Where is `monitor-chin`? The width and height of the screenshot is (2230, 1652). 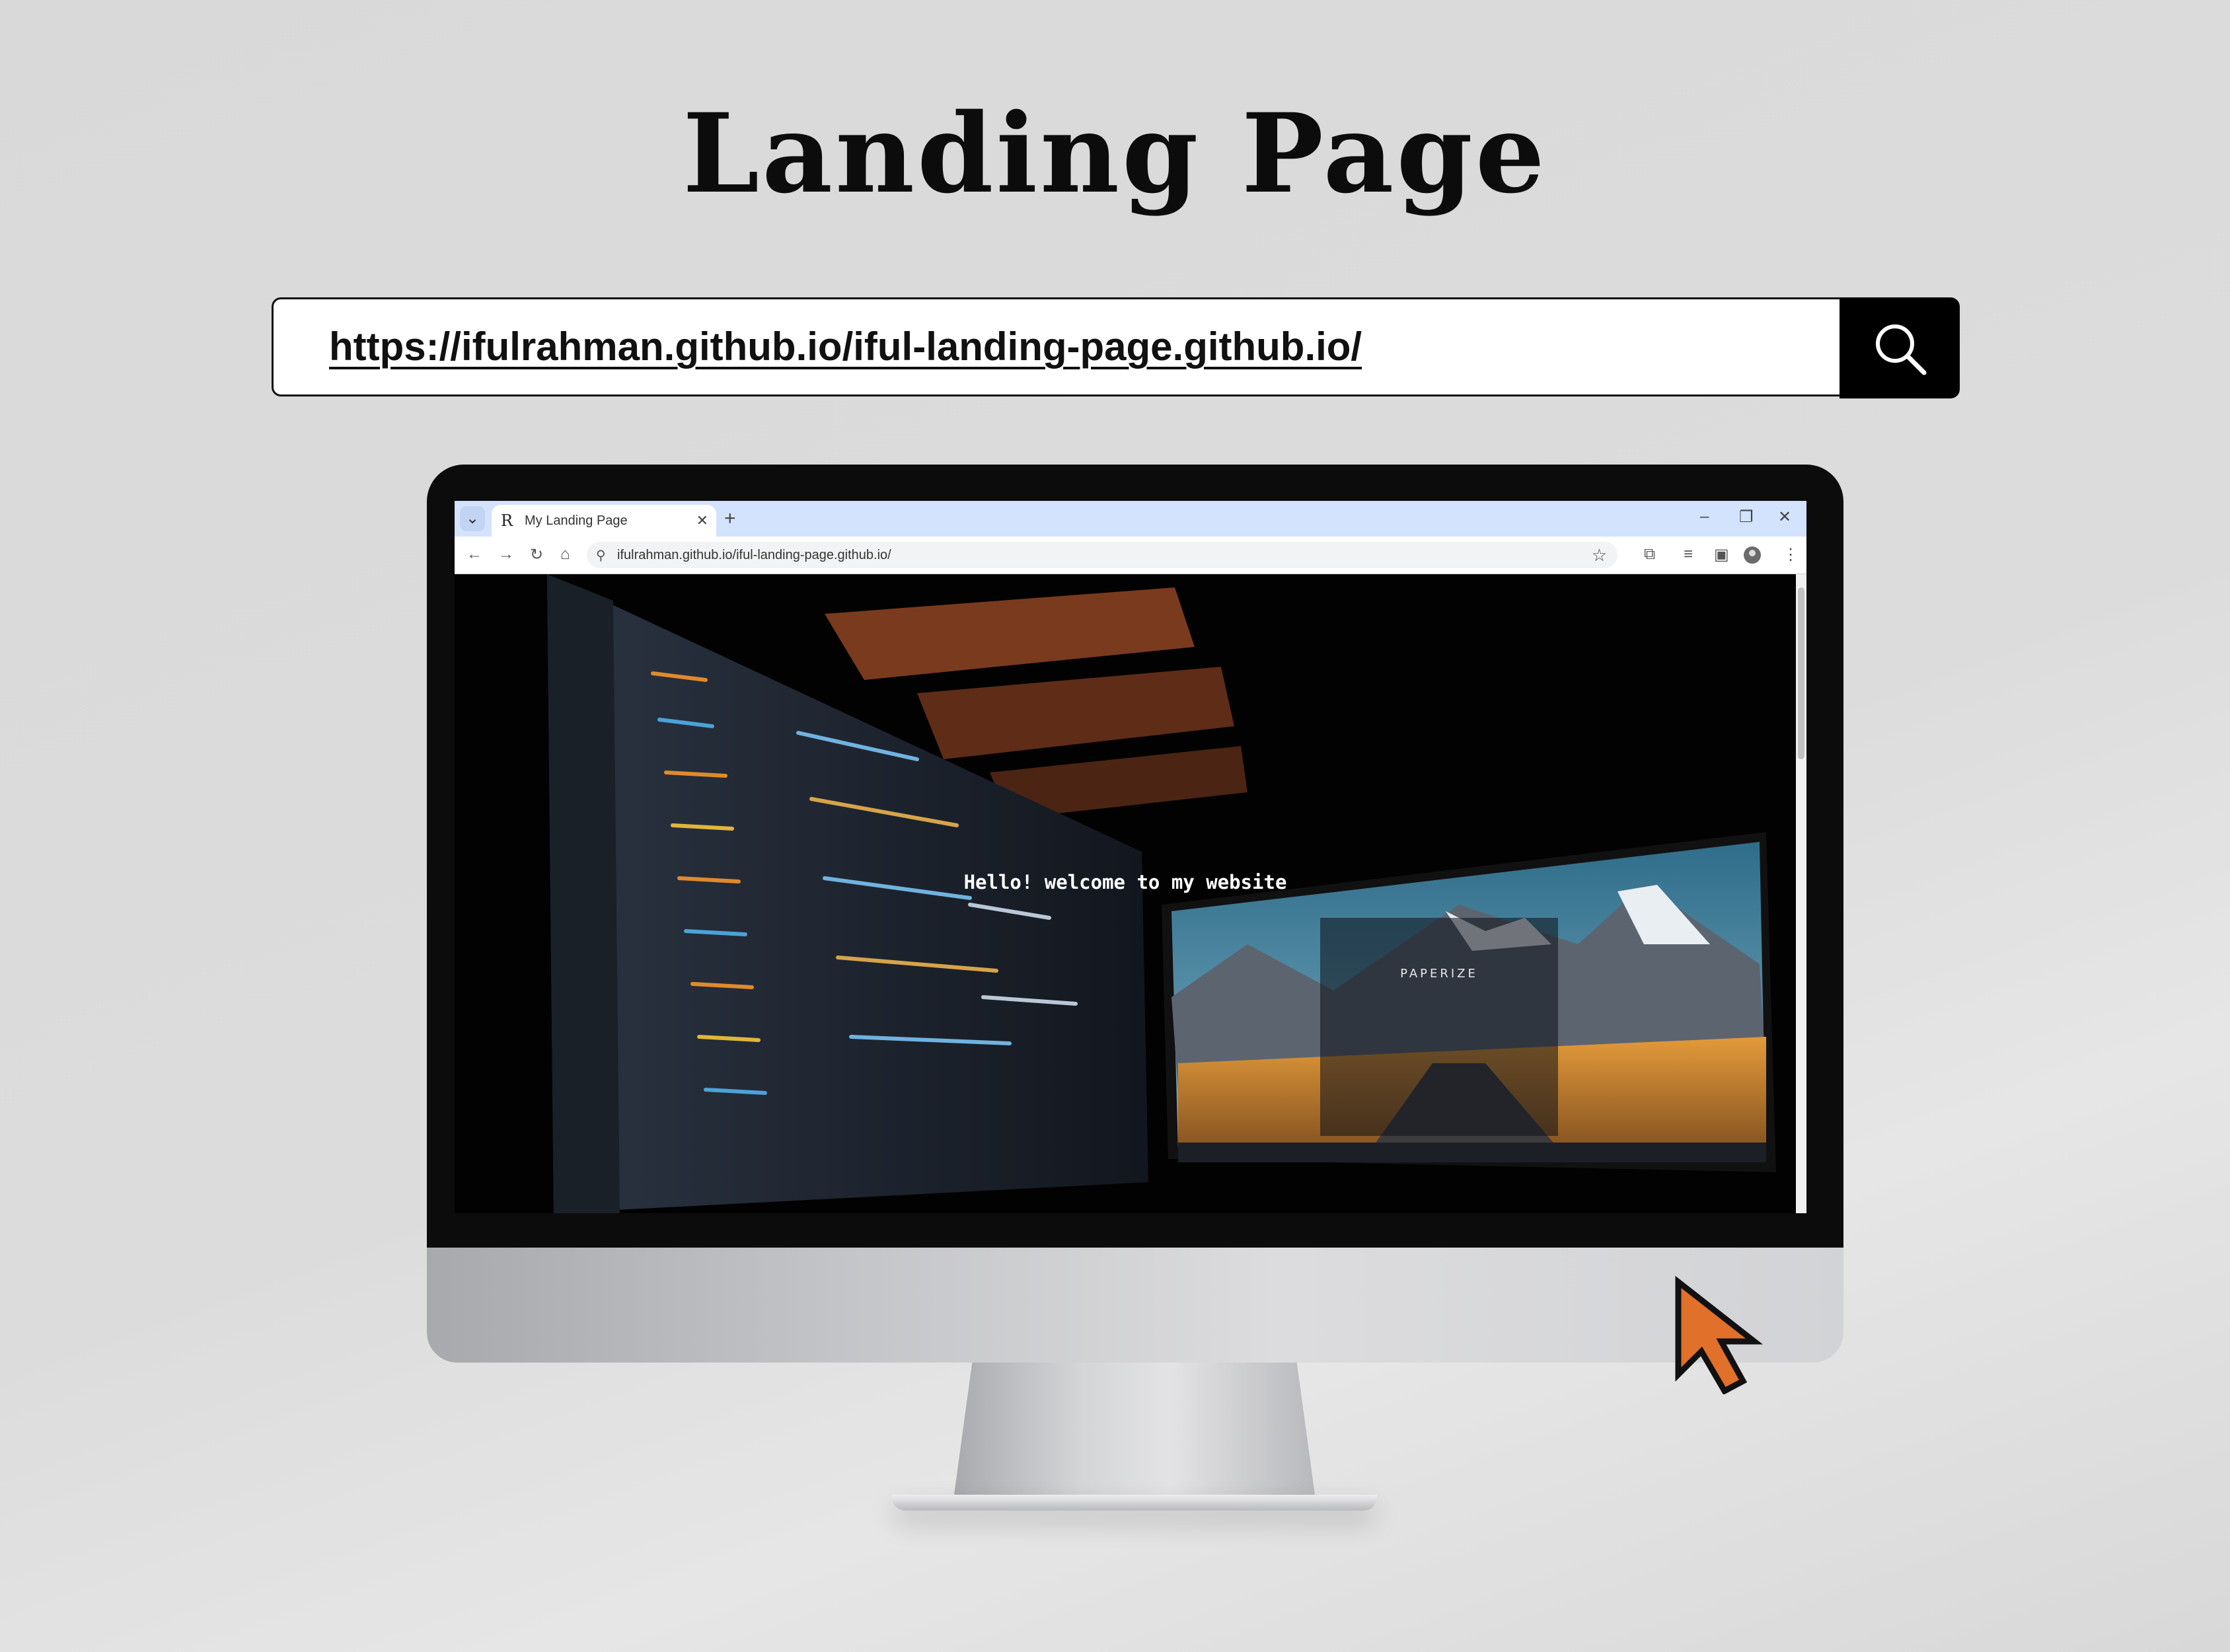 monitor-chin is located at coordinates (1135, 1305).